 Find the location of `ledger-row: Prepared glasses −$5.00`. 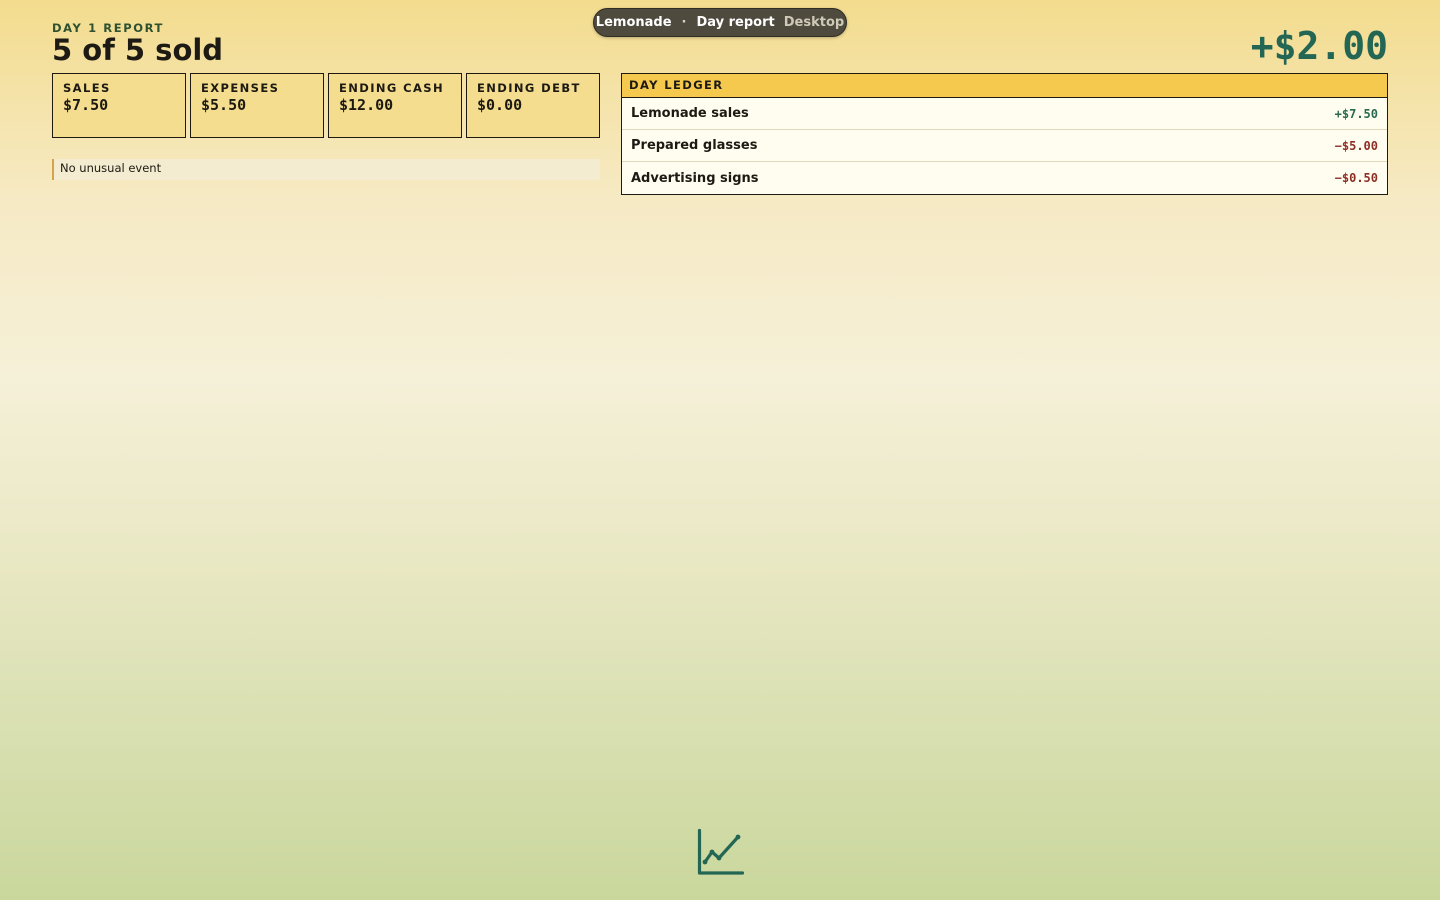

ledger-row: Prepared glasses −$5.00 is located at coordinates (1004, 146).